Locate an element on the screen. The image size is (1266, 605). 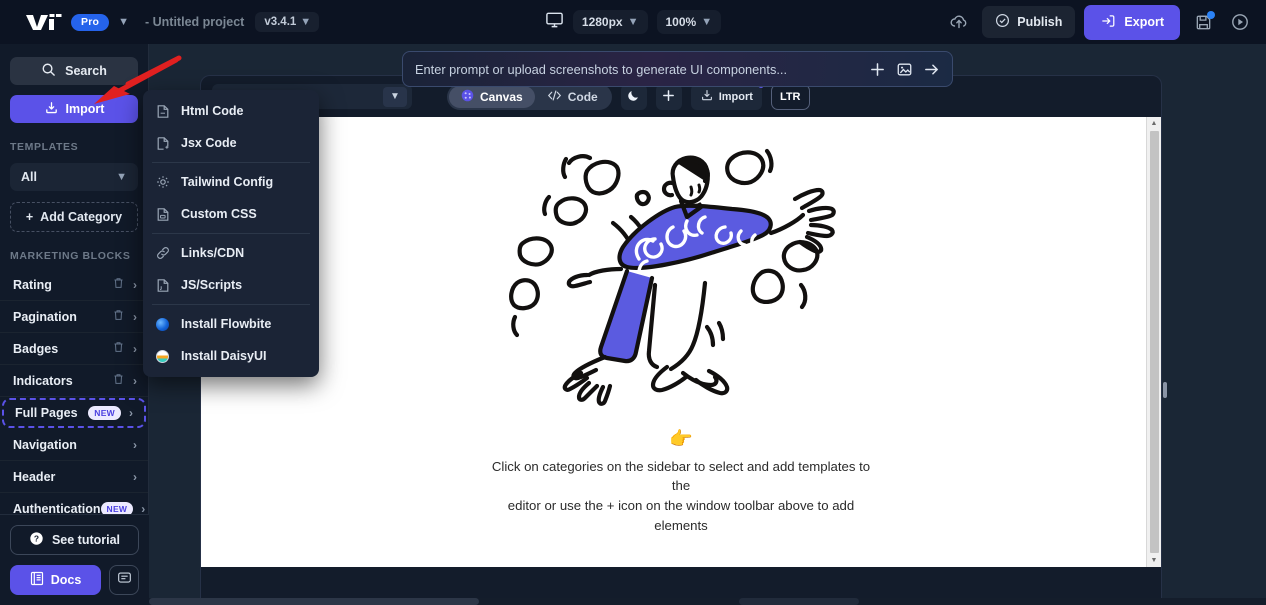
notification-dot is located at coordinates (1211, 15).